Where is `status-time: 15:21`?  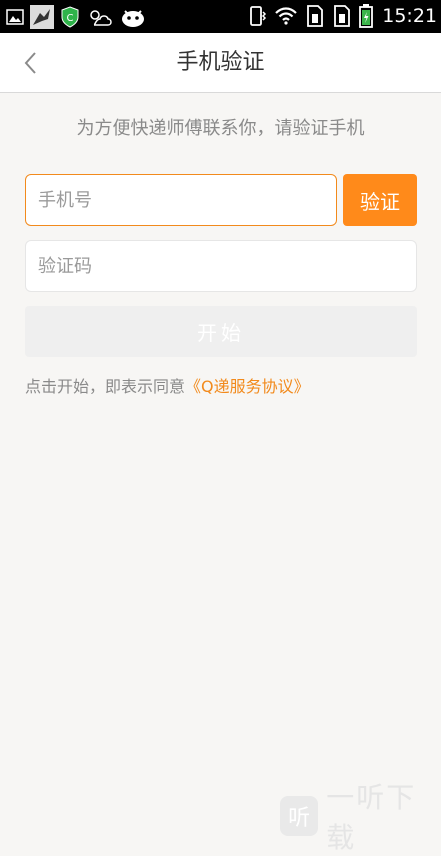 status-time: 15:21 is located at coordinates (409, 16).